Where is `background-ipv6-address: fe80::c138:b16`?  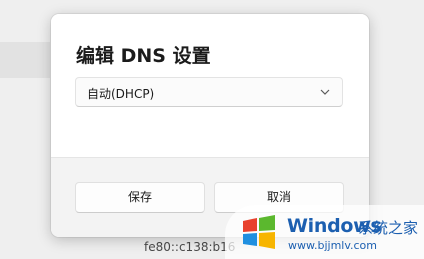 background-ipv6-address: fe80::c138:b16 is located at coordinates (190, 247).